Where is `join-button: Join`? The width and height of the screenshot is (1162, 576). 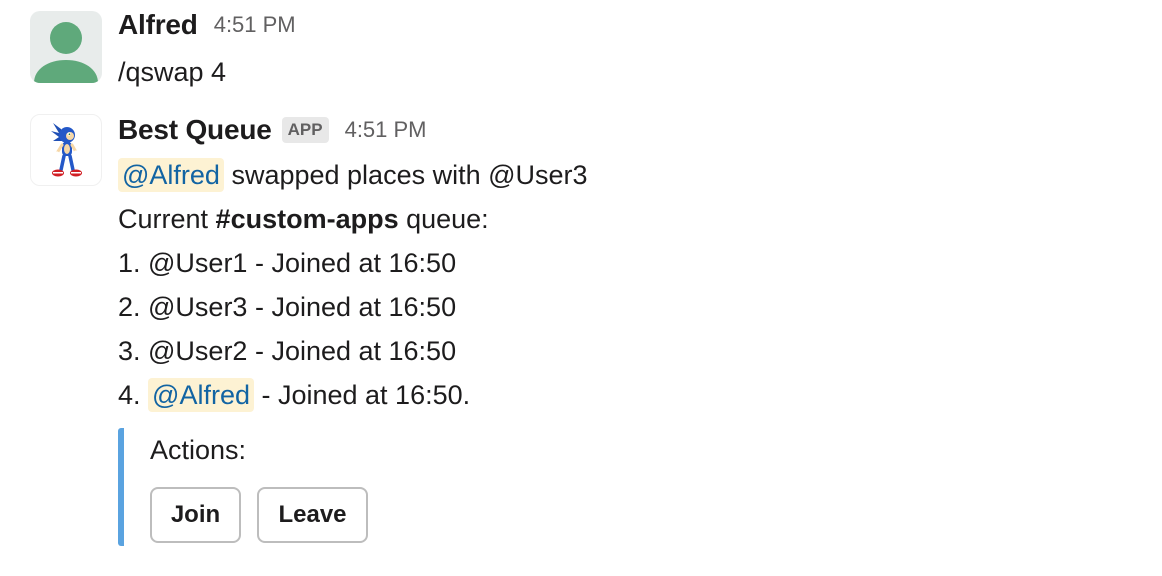
join-button: Join is located at coordinates (195, 515).